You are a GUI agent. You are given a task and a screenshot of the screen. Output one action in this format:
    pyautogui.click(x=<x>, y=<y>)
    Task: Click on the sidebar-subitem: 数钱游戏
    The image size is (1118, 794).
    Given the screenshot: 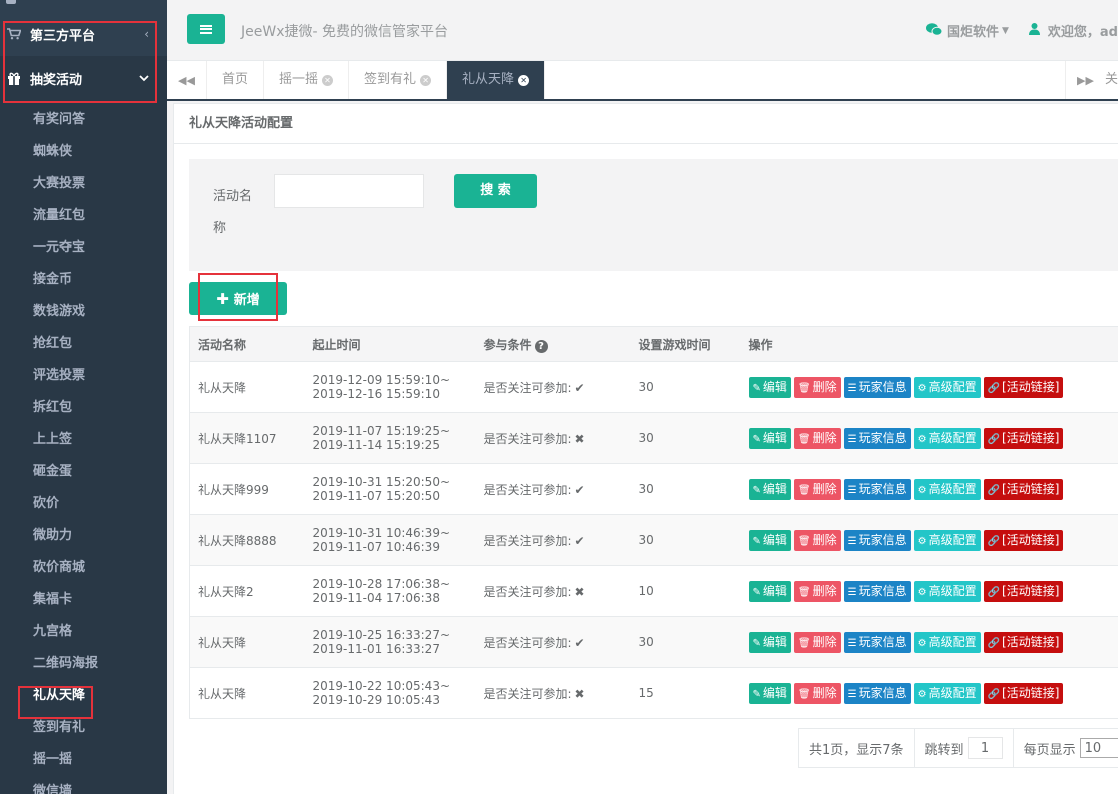 What is the action you would take?
    pyautogui.click(x=83, y=312)
    